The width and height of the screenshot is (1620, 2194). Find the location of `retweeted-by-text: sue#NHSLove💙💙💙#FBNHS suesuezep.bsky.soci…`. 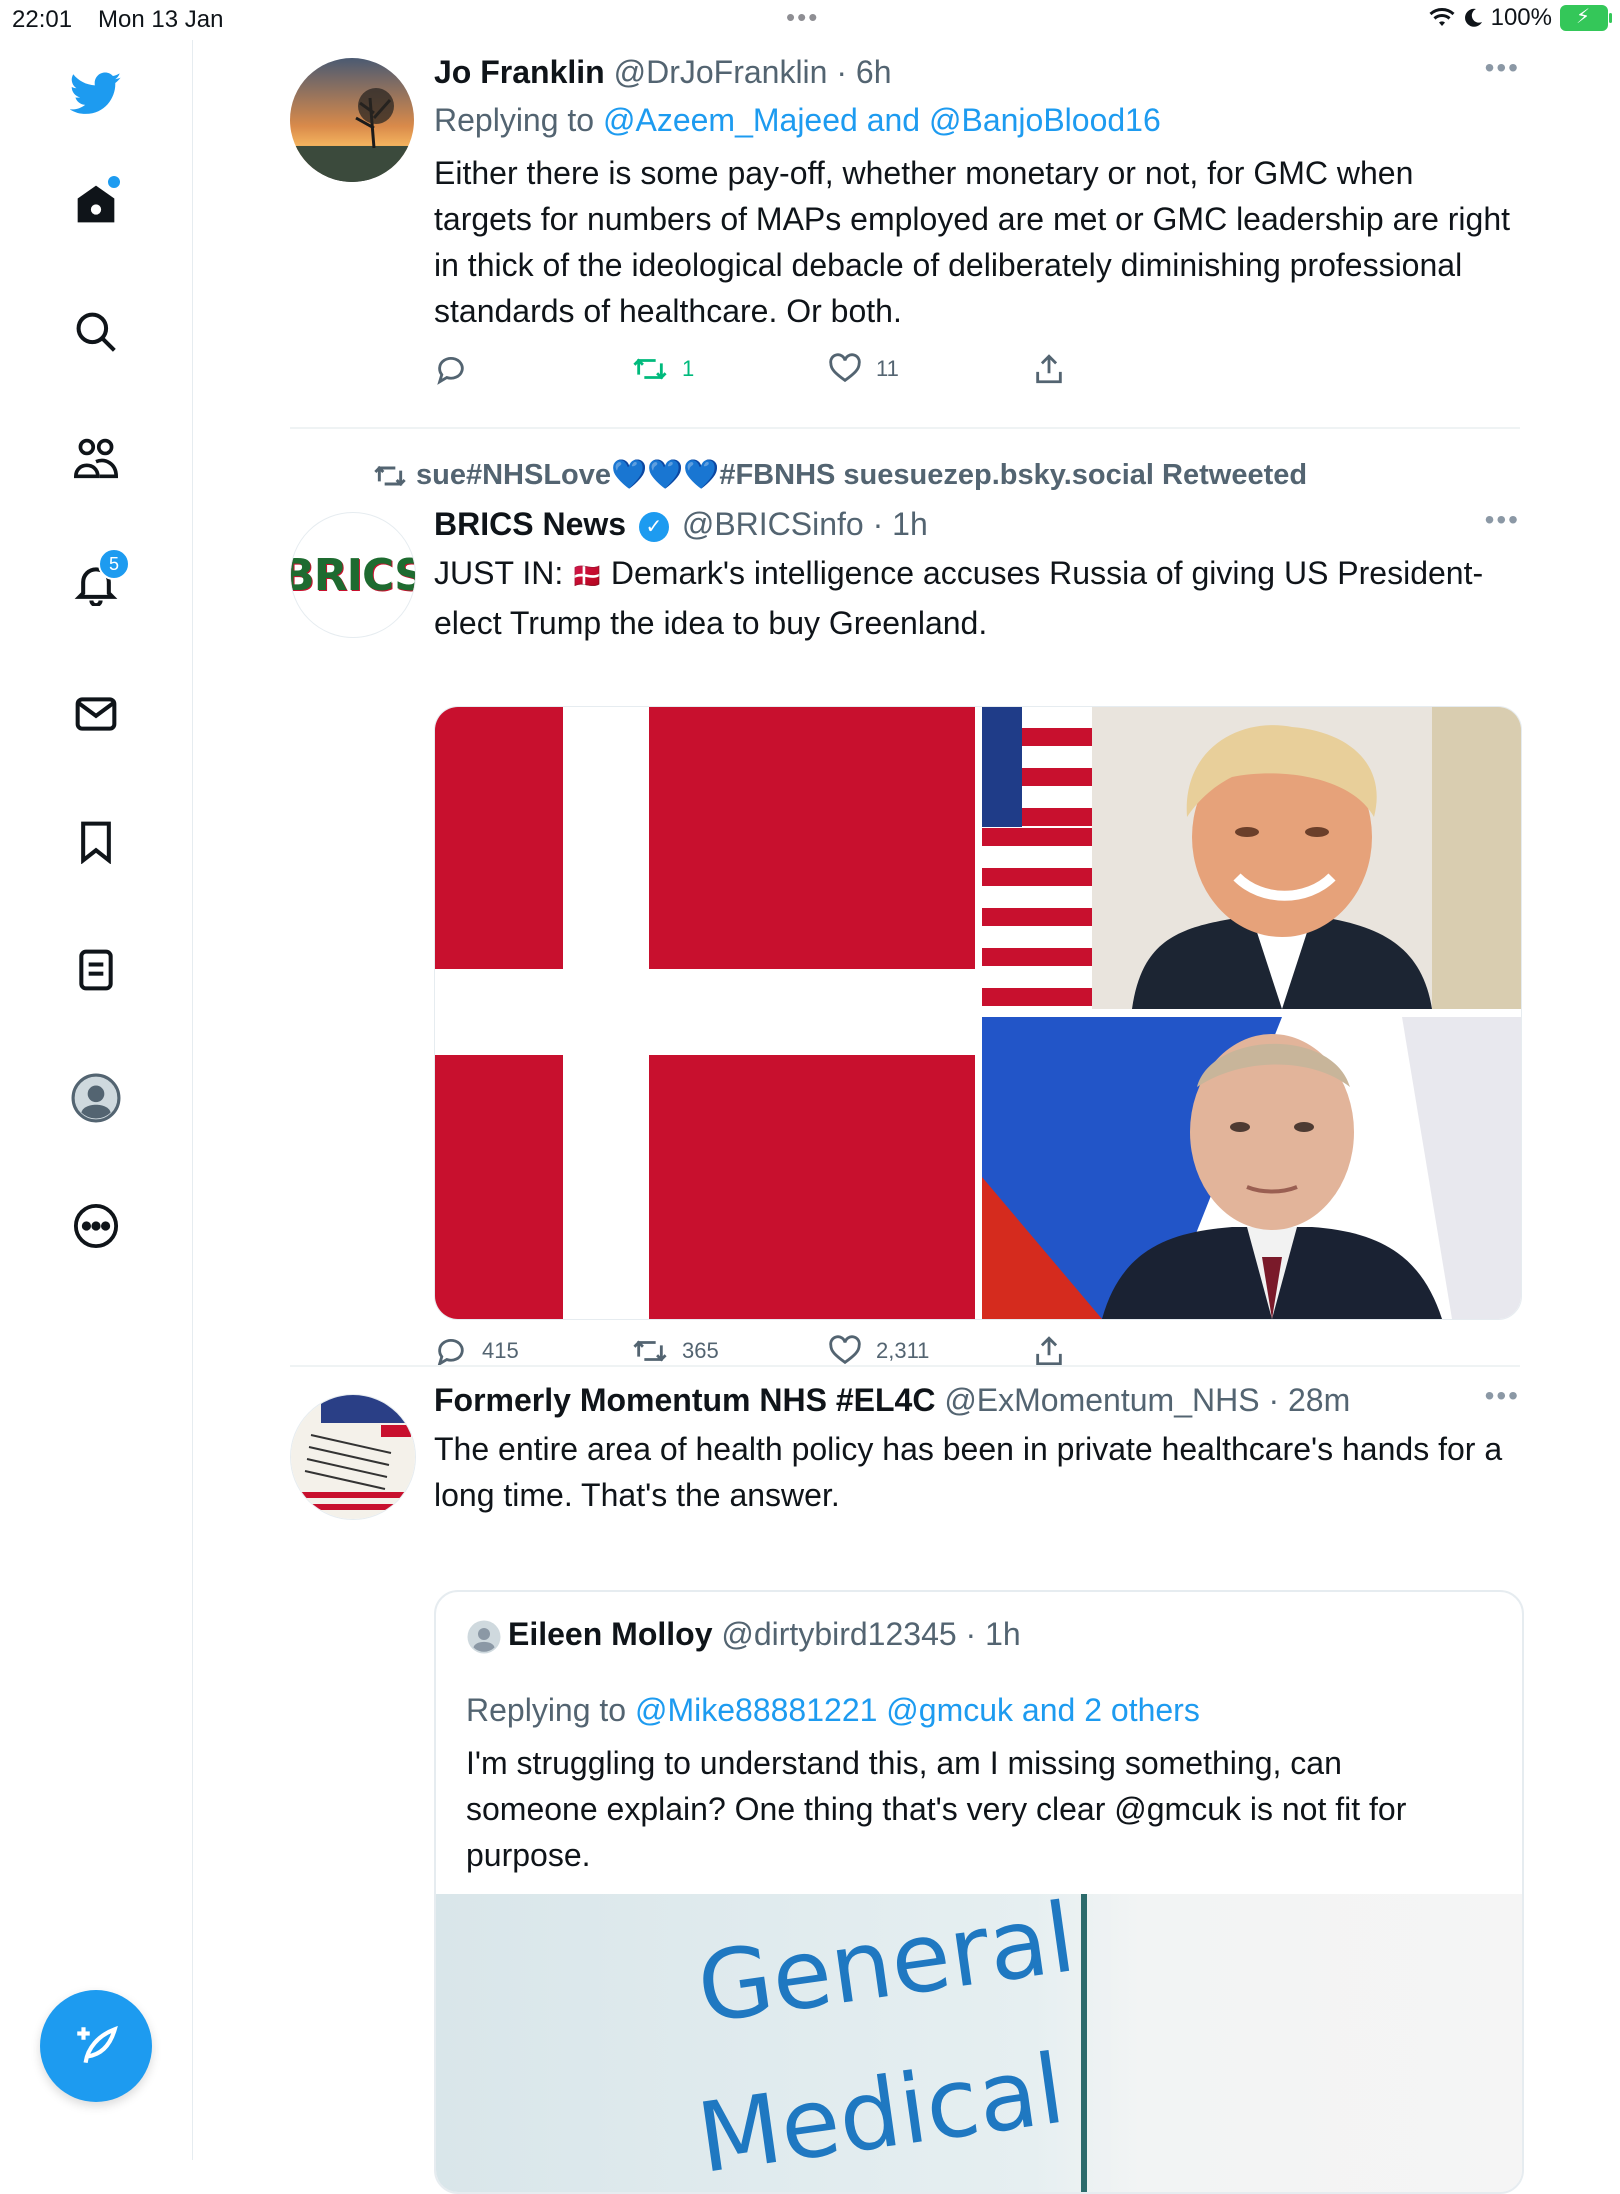

retweeted-by-text: sue#NHSLove💙💙💙#FBNHS suesuezep.bsky.soci… is located at coordinates (862, 475).